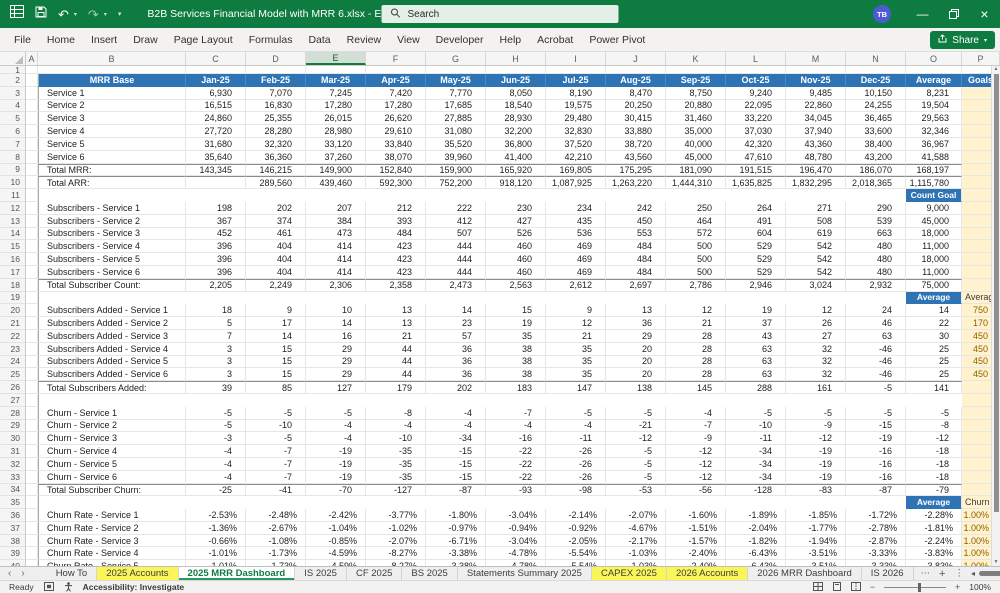  Describe the element at coordinates (696, 323) in the screenshot. I see `cell-K21: 21` at that location.